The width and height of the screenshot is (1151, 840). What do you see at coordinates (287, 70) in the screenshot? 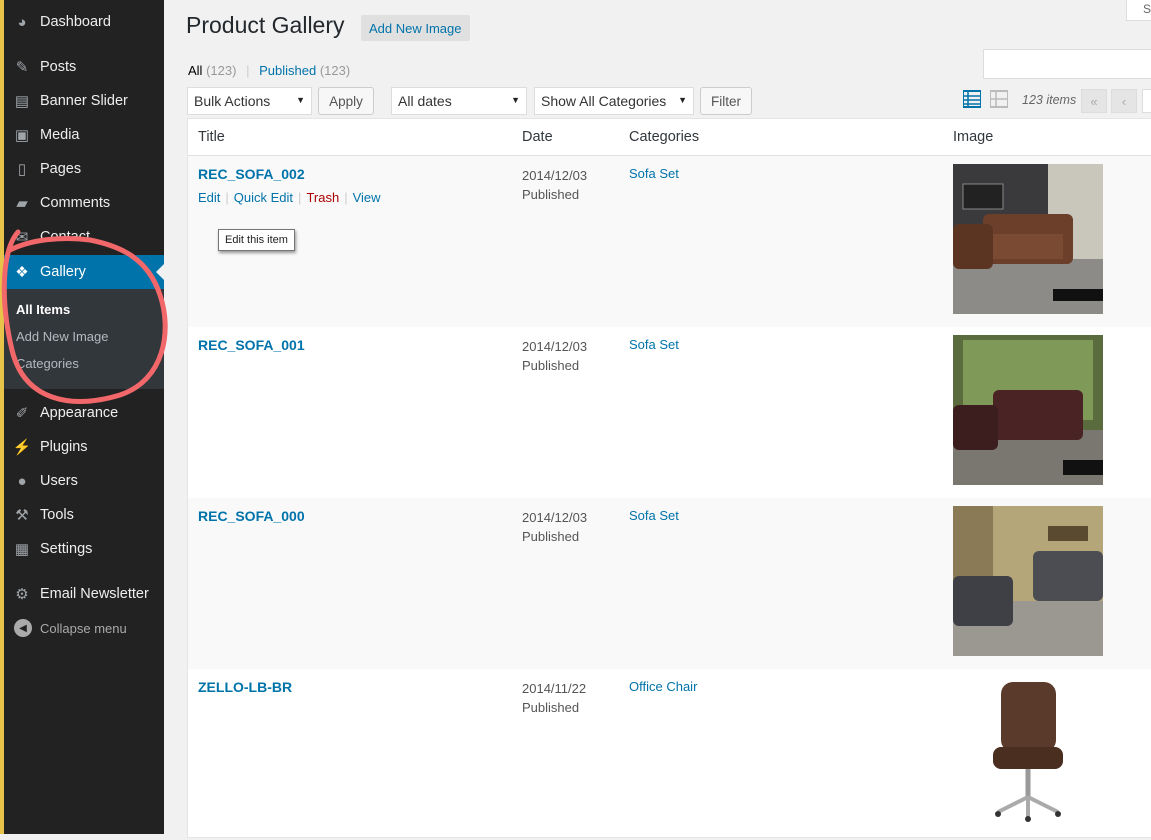
I see `view-published-link: Published` at bounding box center [287, 70].